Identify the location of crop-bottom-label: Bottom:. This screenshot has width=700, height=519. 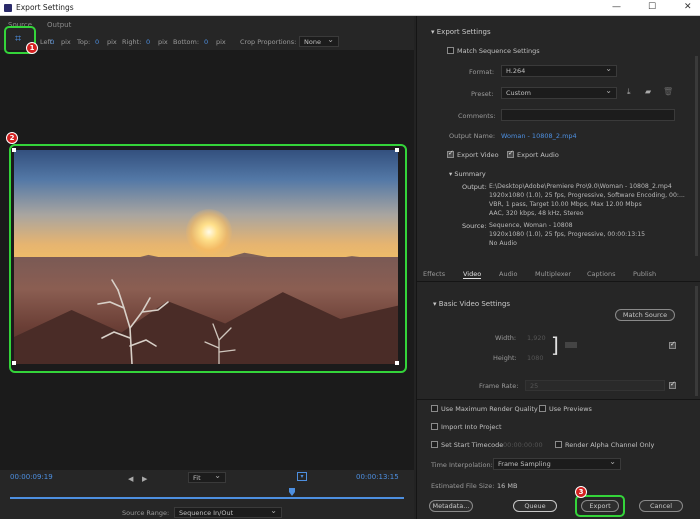
(186, 42).